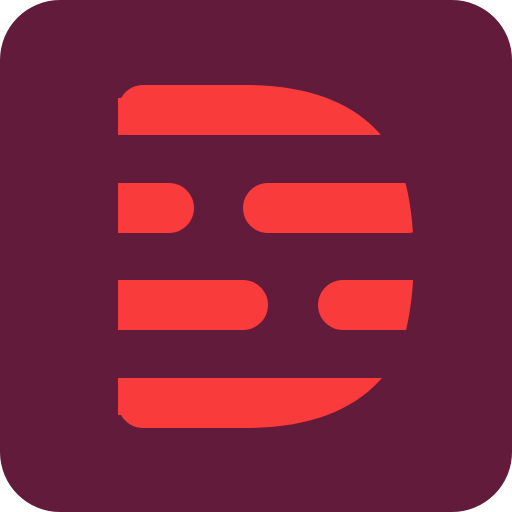 The height and width of the screenshot is (512, 512). What do you see at coordinates (328, 208) in the screenshot?
I see `d-stroke-row2-right` at bounding box center [328, 208].